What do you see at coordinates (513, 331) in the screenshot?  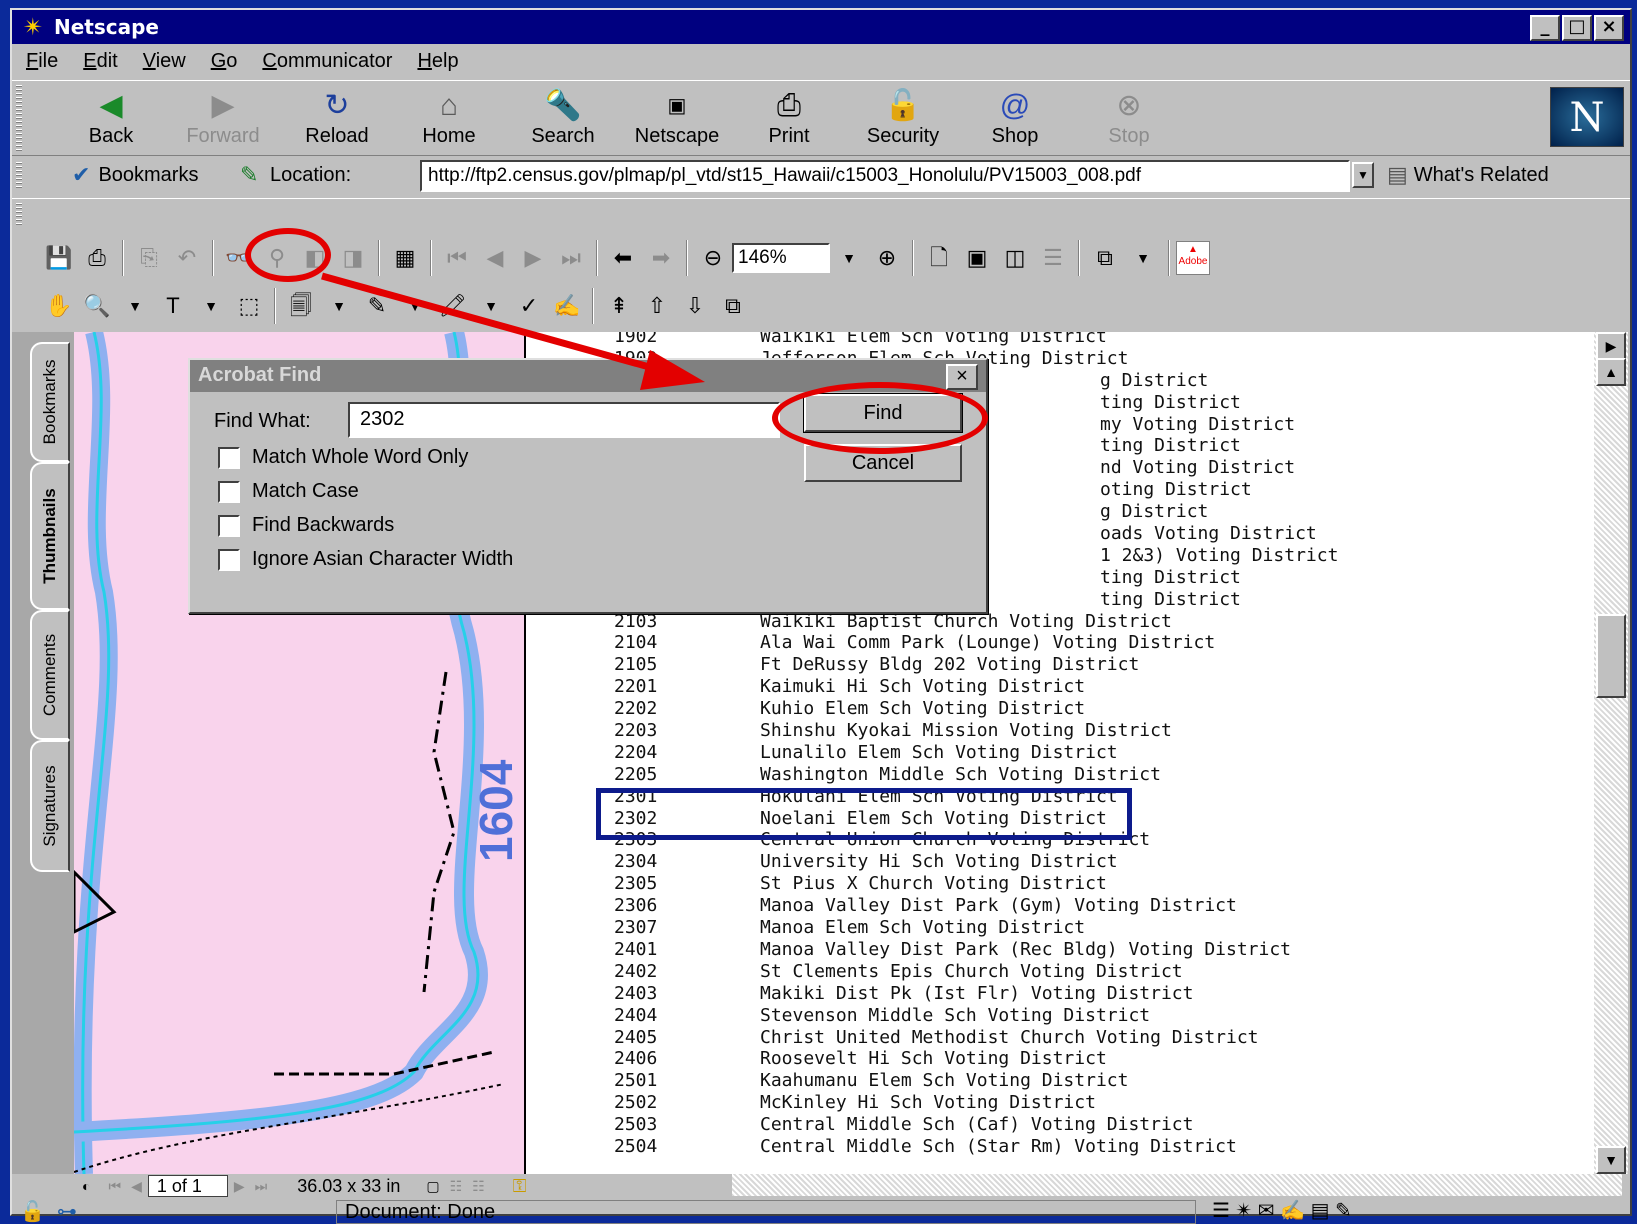 I see `annotation-arrow` at bounding box center [513, 331].